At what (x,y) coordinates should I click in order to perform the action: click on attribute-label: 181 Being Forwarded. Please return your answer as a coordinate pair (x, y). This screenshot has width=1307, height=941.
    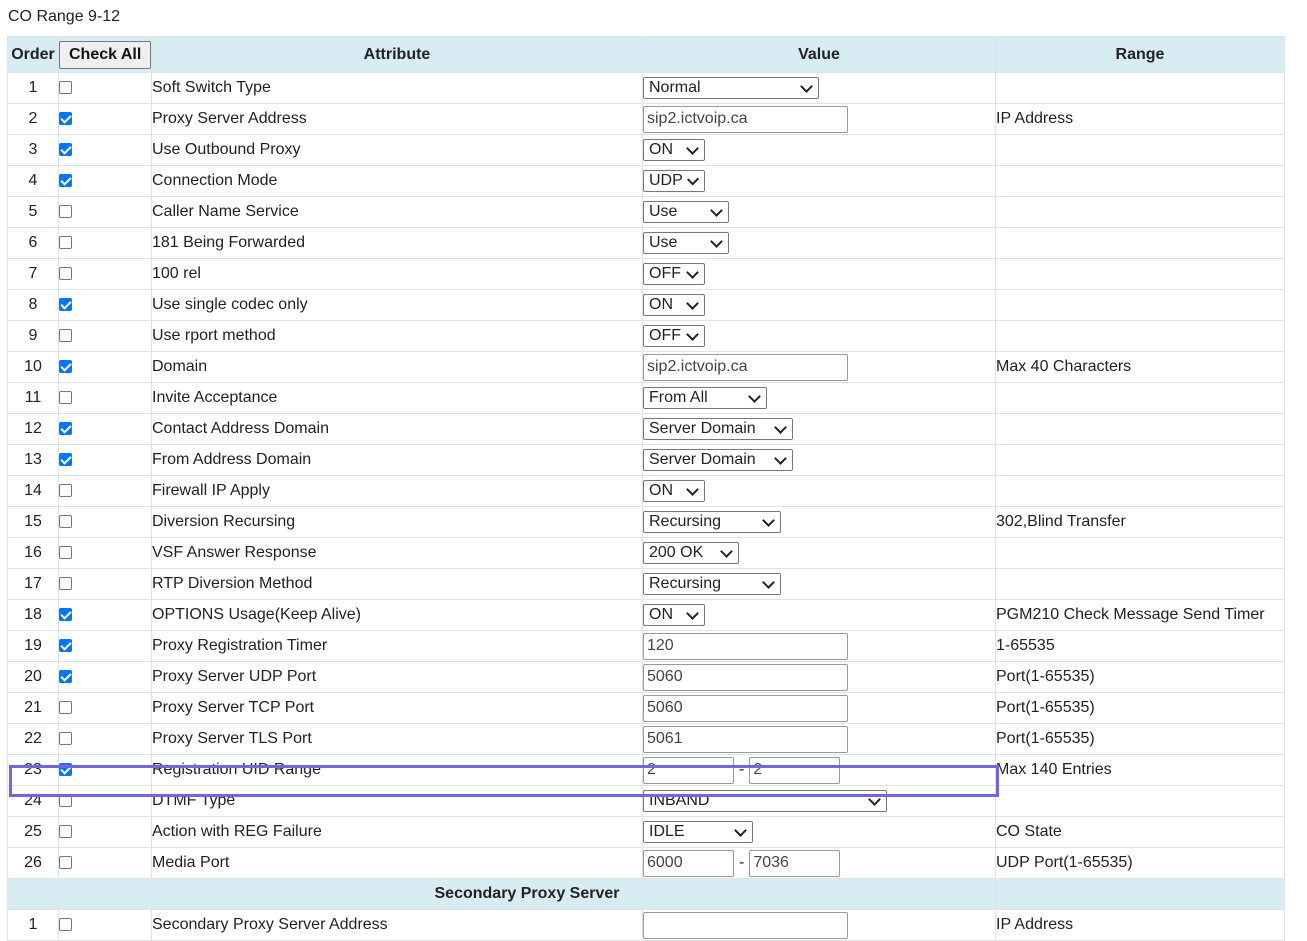
    Looking at the image, I should click on (397, 243).